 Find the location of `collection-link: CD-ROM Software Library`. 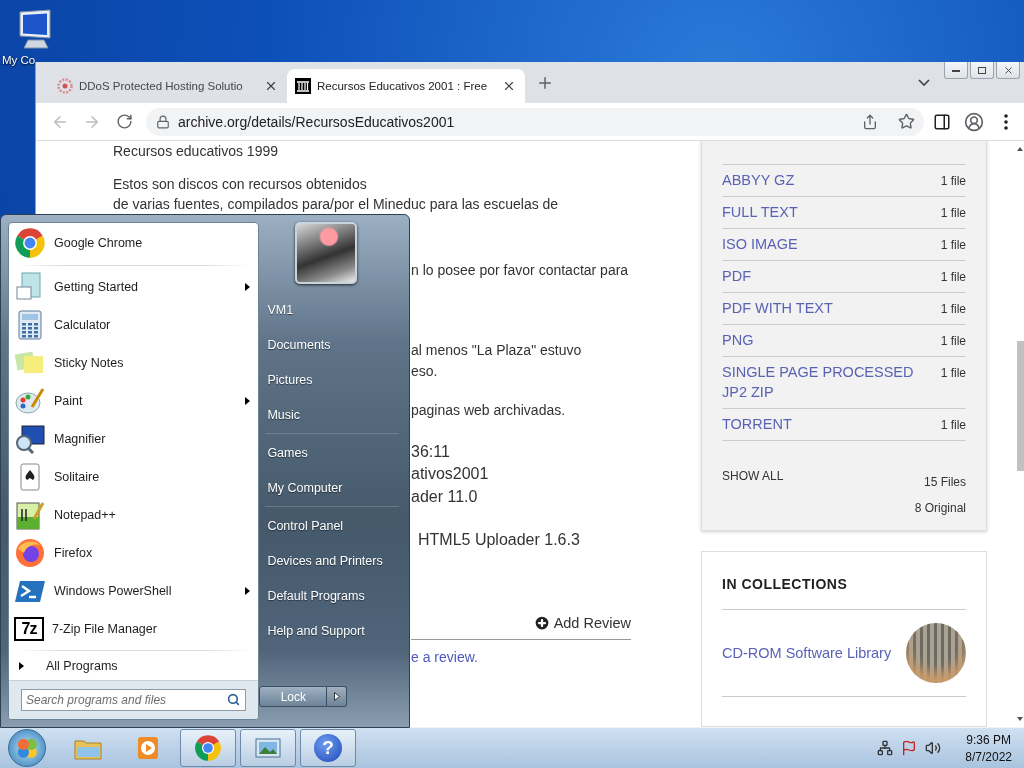

collection-link: CD-ROM Software Library is located at coordinates (807, 653).